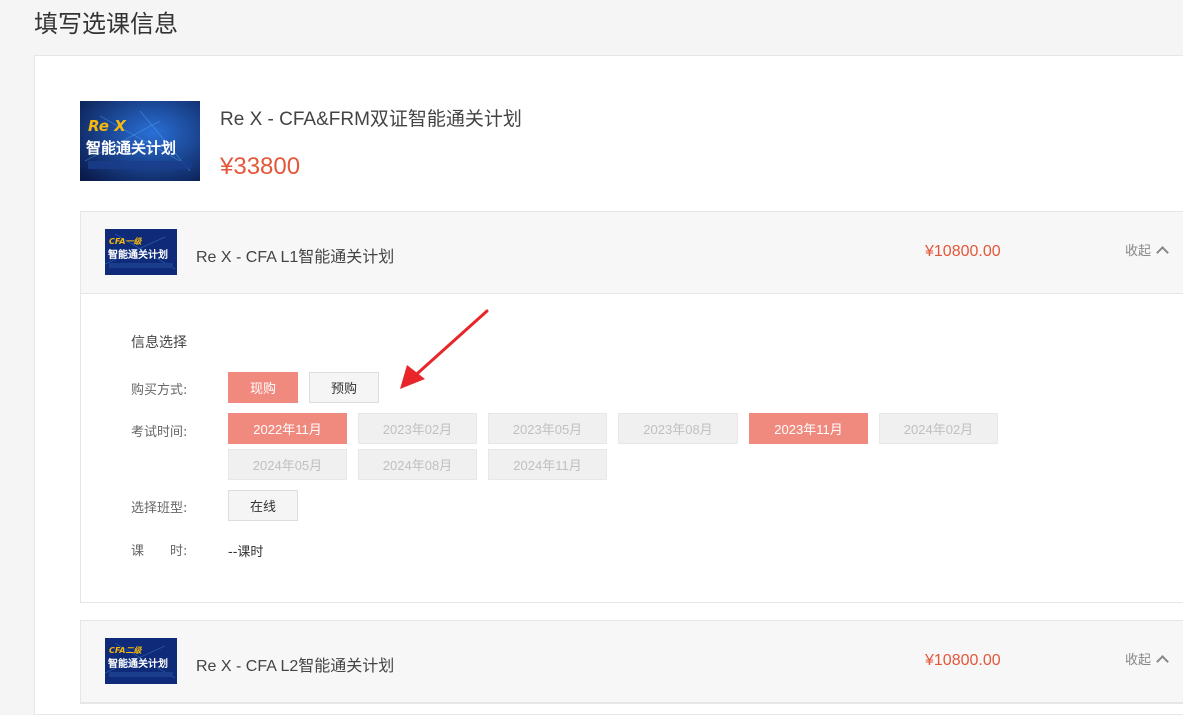 This screenshot has height=715, width=1183. Describe the element at coordinates (417, 428) in the screenshot. I see `exam-option: 2023年02月` at that location.